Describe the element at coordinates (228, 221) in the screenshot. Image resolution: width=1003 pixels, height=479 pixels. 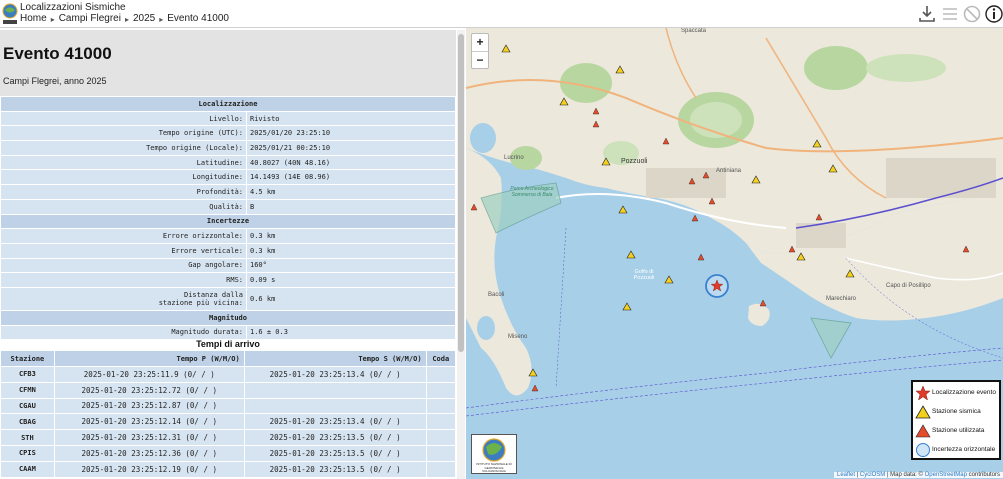
I see `section-header: Incertezze` at that location.